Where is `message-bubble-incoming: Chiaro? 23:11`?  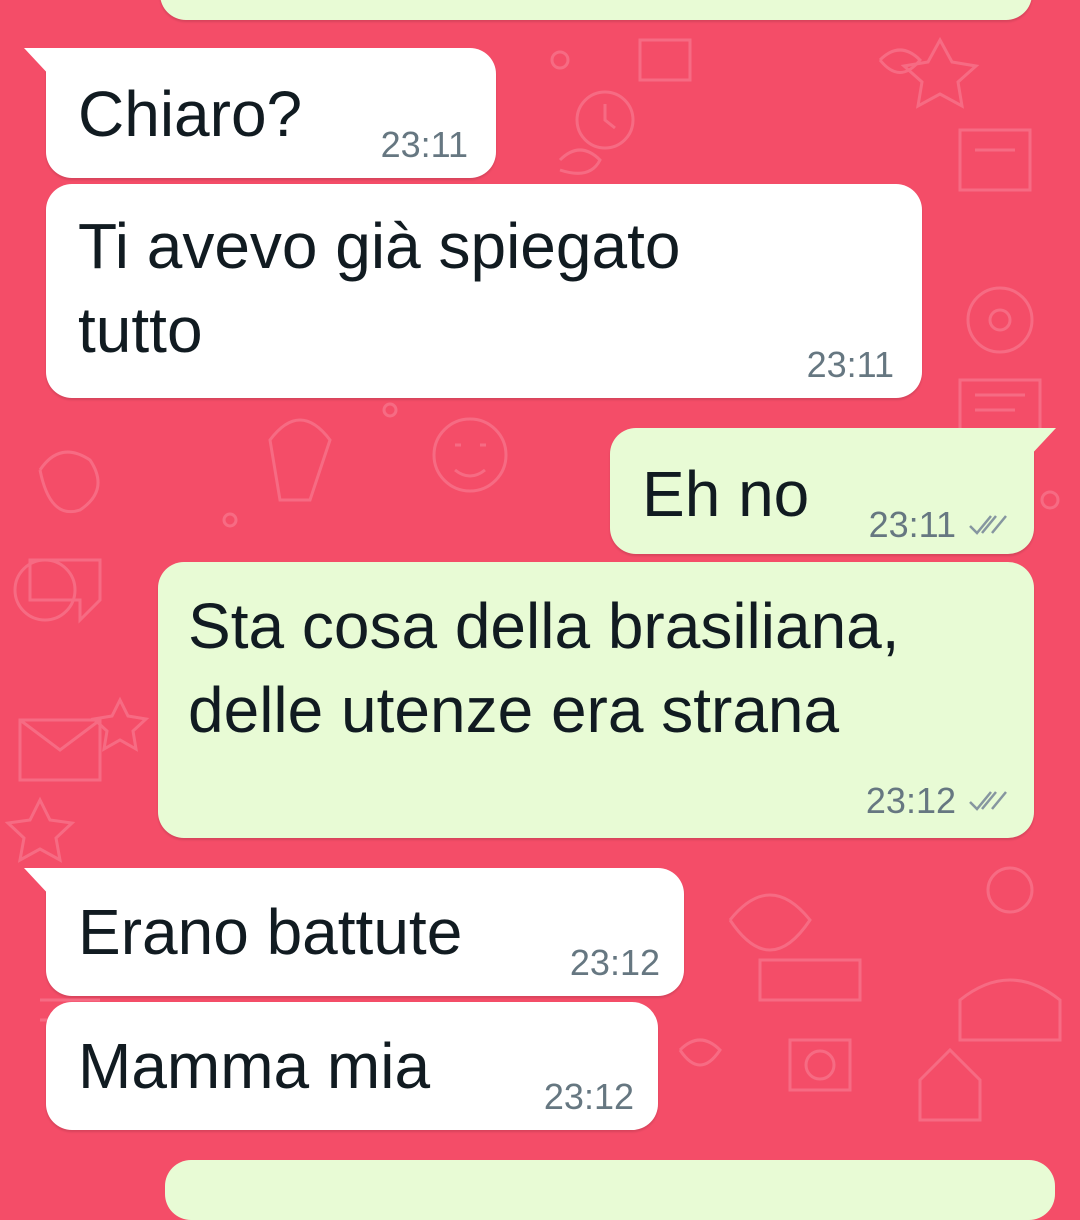 message-bubble-incoming: Chiaro? 23:11 is located at coordinates (260, 113).